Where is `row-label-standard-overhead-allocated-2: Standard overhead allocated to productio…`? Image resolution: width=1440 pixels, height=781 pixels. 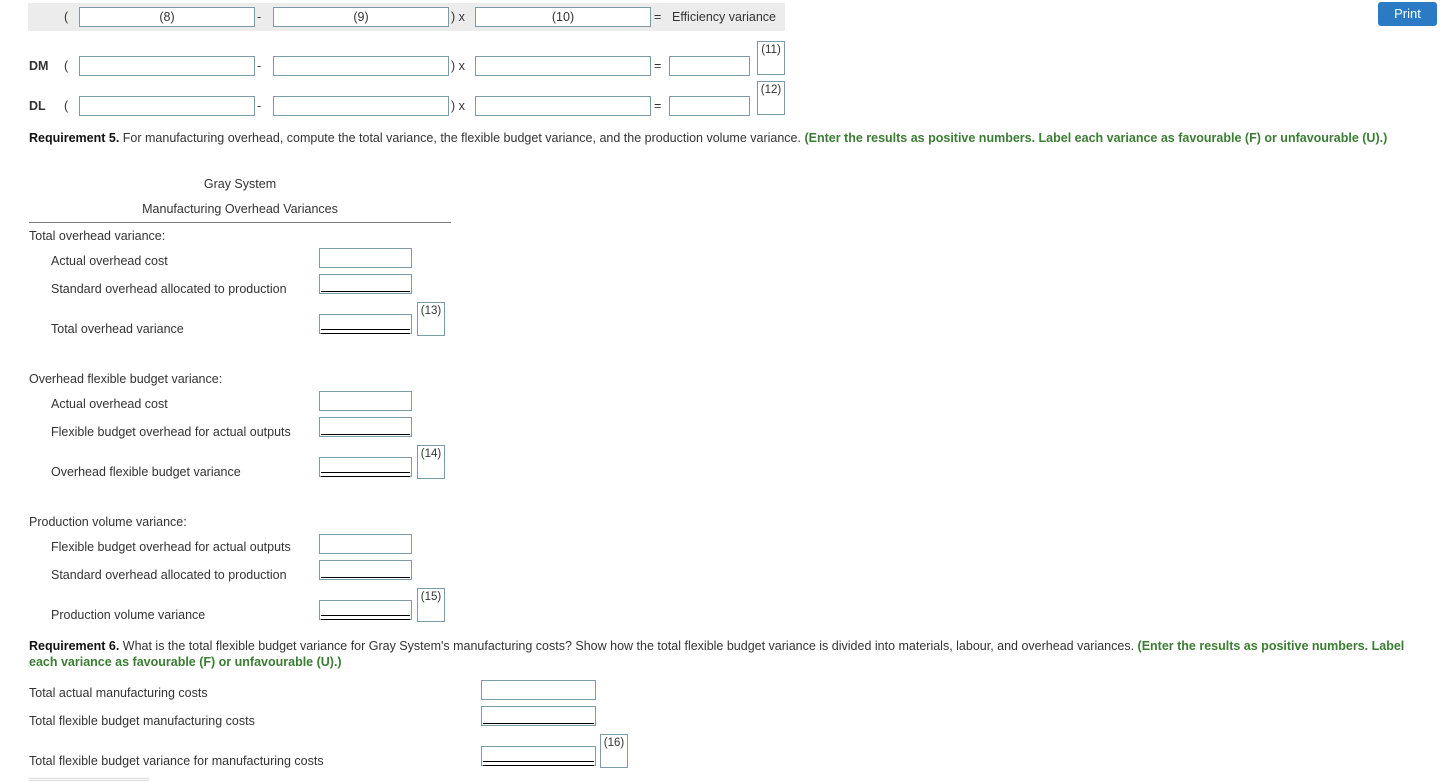
row-label-standard-overhead-allocated-2: Standard overhead allocated to productio… is located at coordinates (169, 575).